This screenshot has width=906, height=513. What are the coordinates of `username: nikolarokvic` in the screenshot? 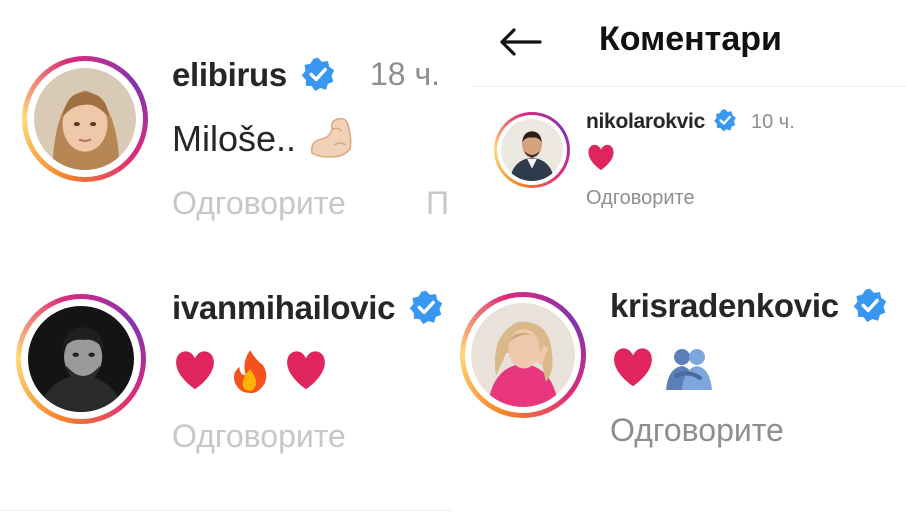 It's located at (661, 121).